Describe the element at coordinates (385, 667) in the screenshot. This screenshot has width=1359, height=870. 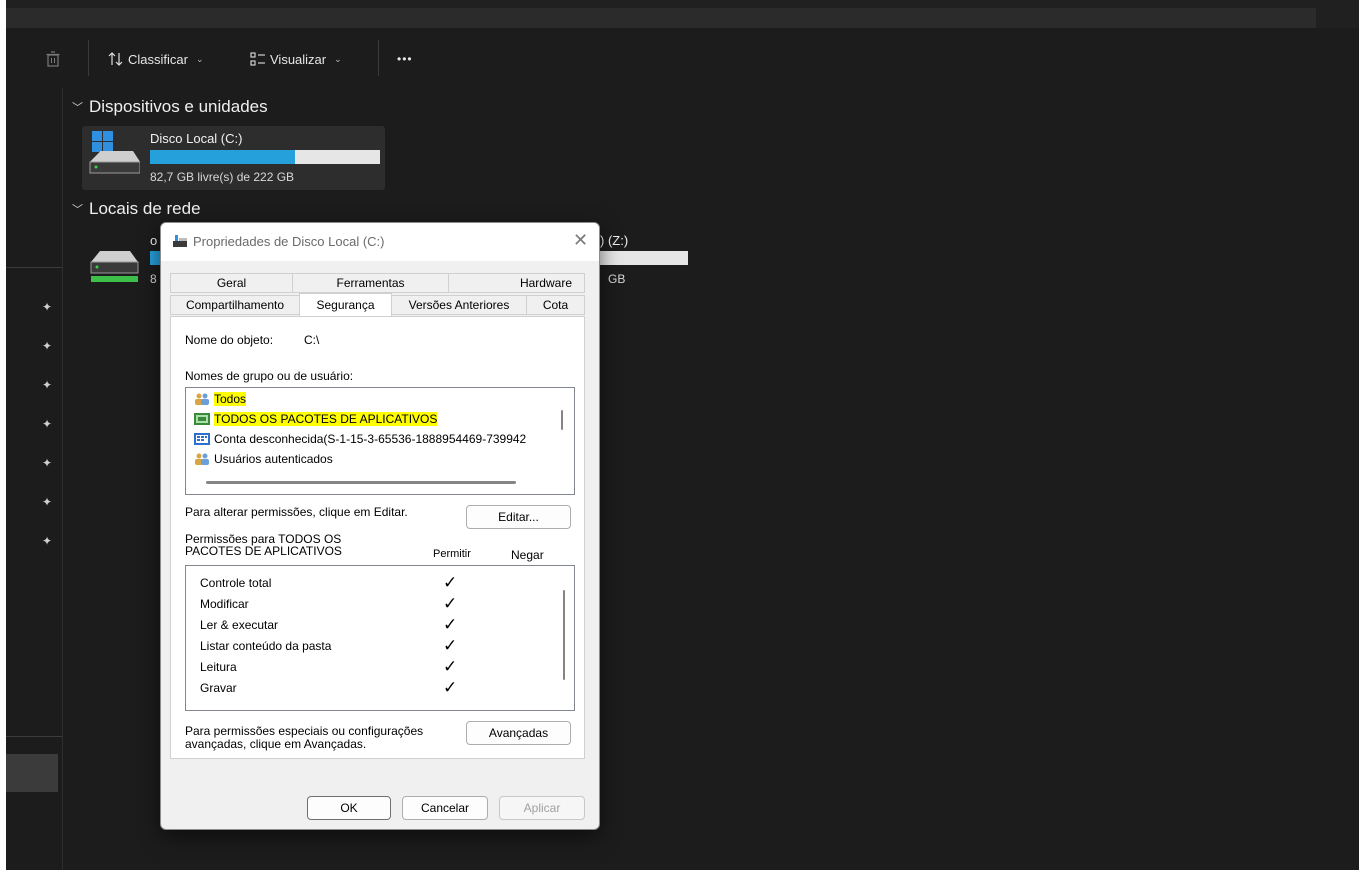
I see `permission-row: Leitura ✓` at that location.